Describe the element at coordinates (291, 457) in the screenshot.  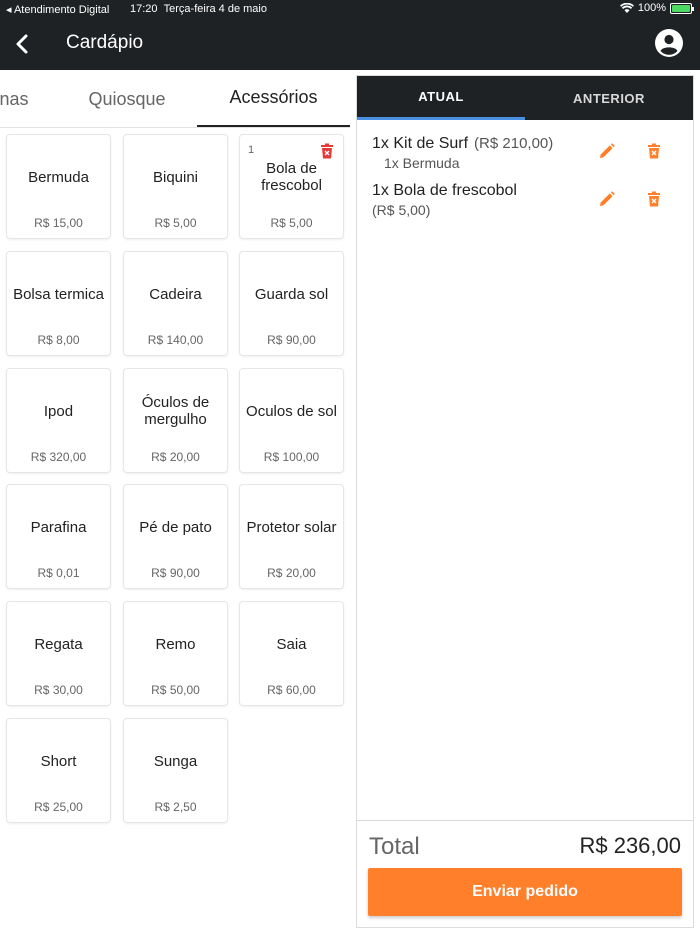
I see `product-price: R$ 100,00` at that location.